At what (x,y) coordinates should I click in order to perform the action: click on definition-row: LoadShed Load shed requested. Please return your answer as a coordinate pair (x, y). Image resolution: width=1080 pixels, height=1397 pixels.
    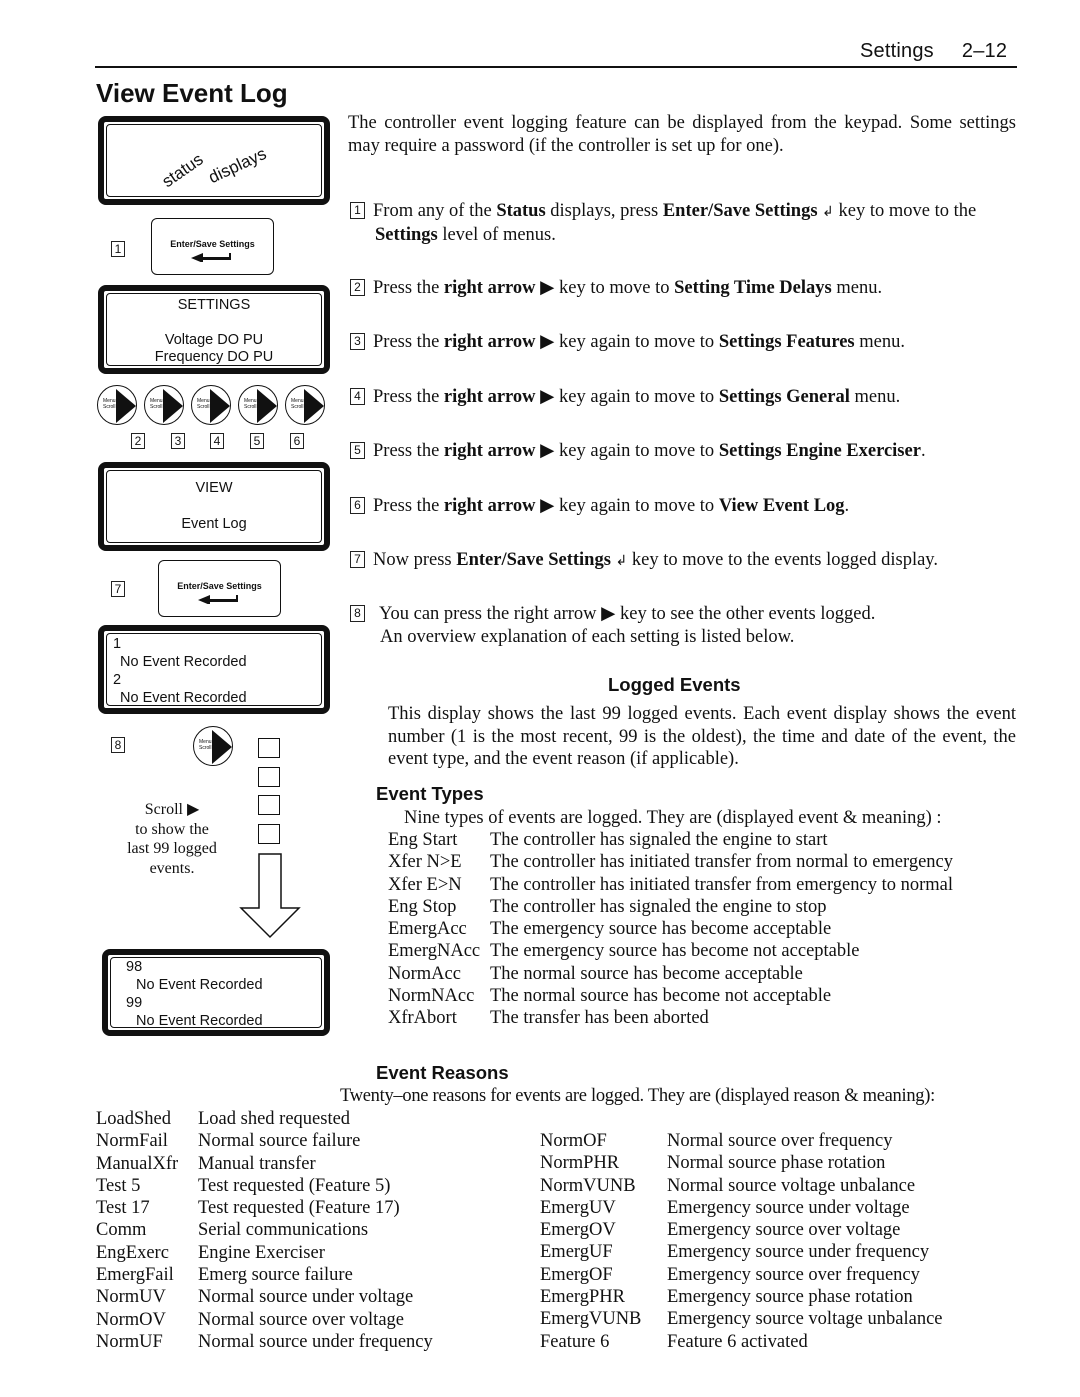
    Looking at the image, I should click on (264, 1119).